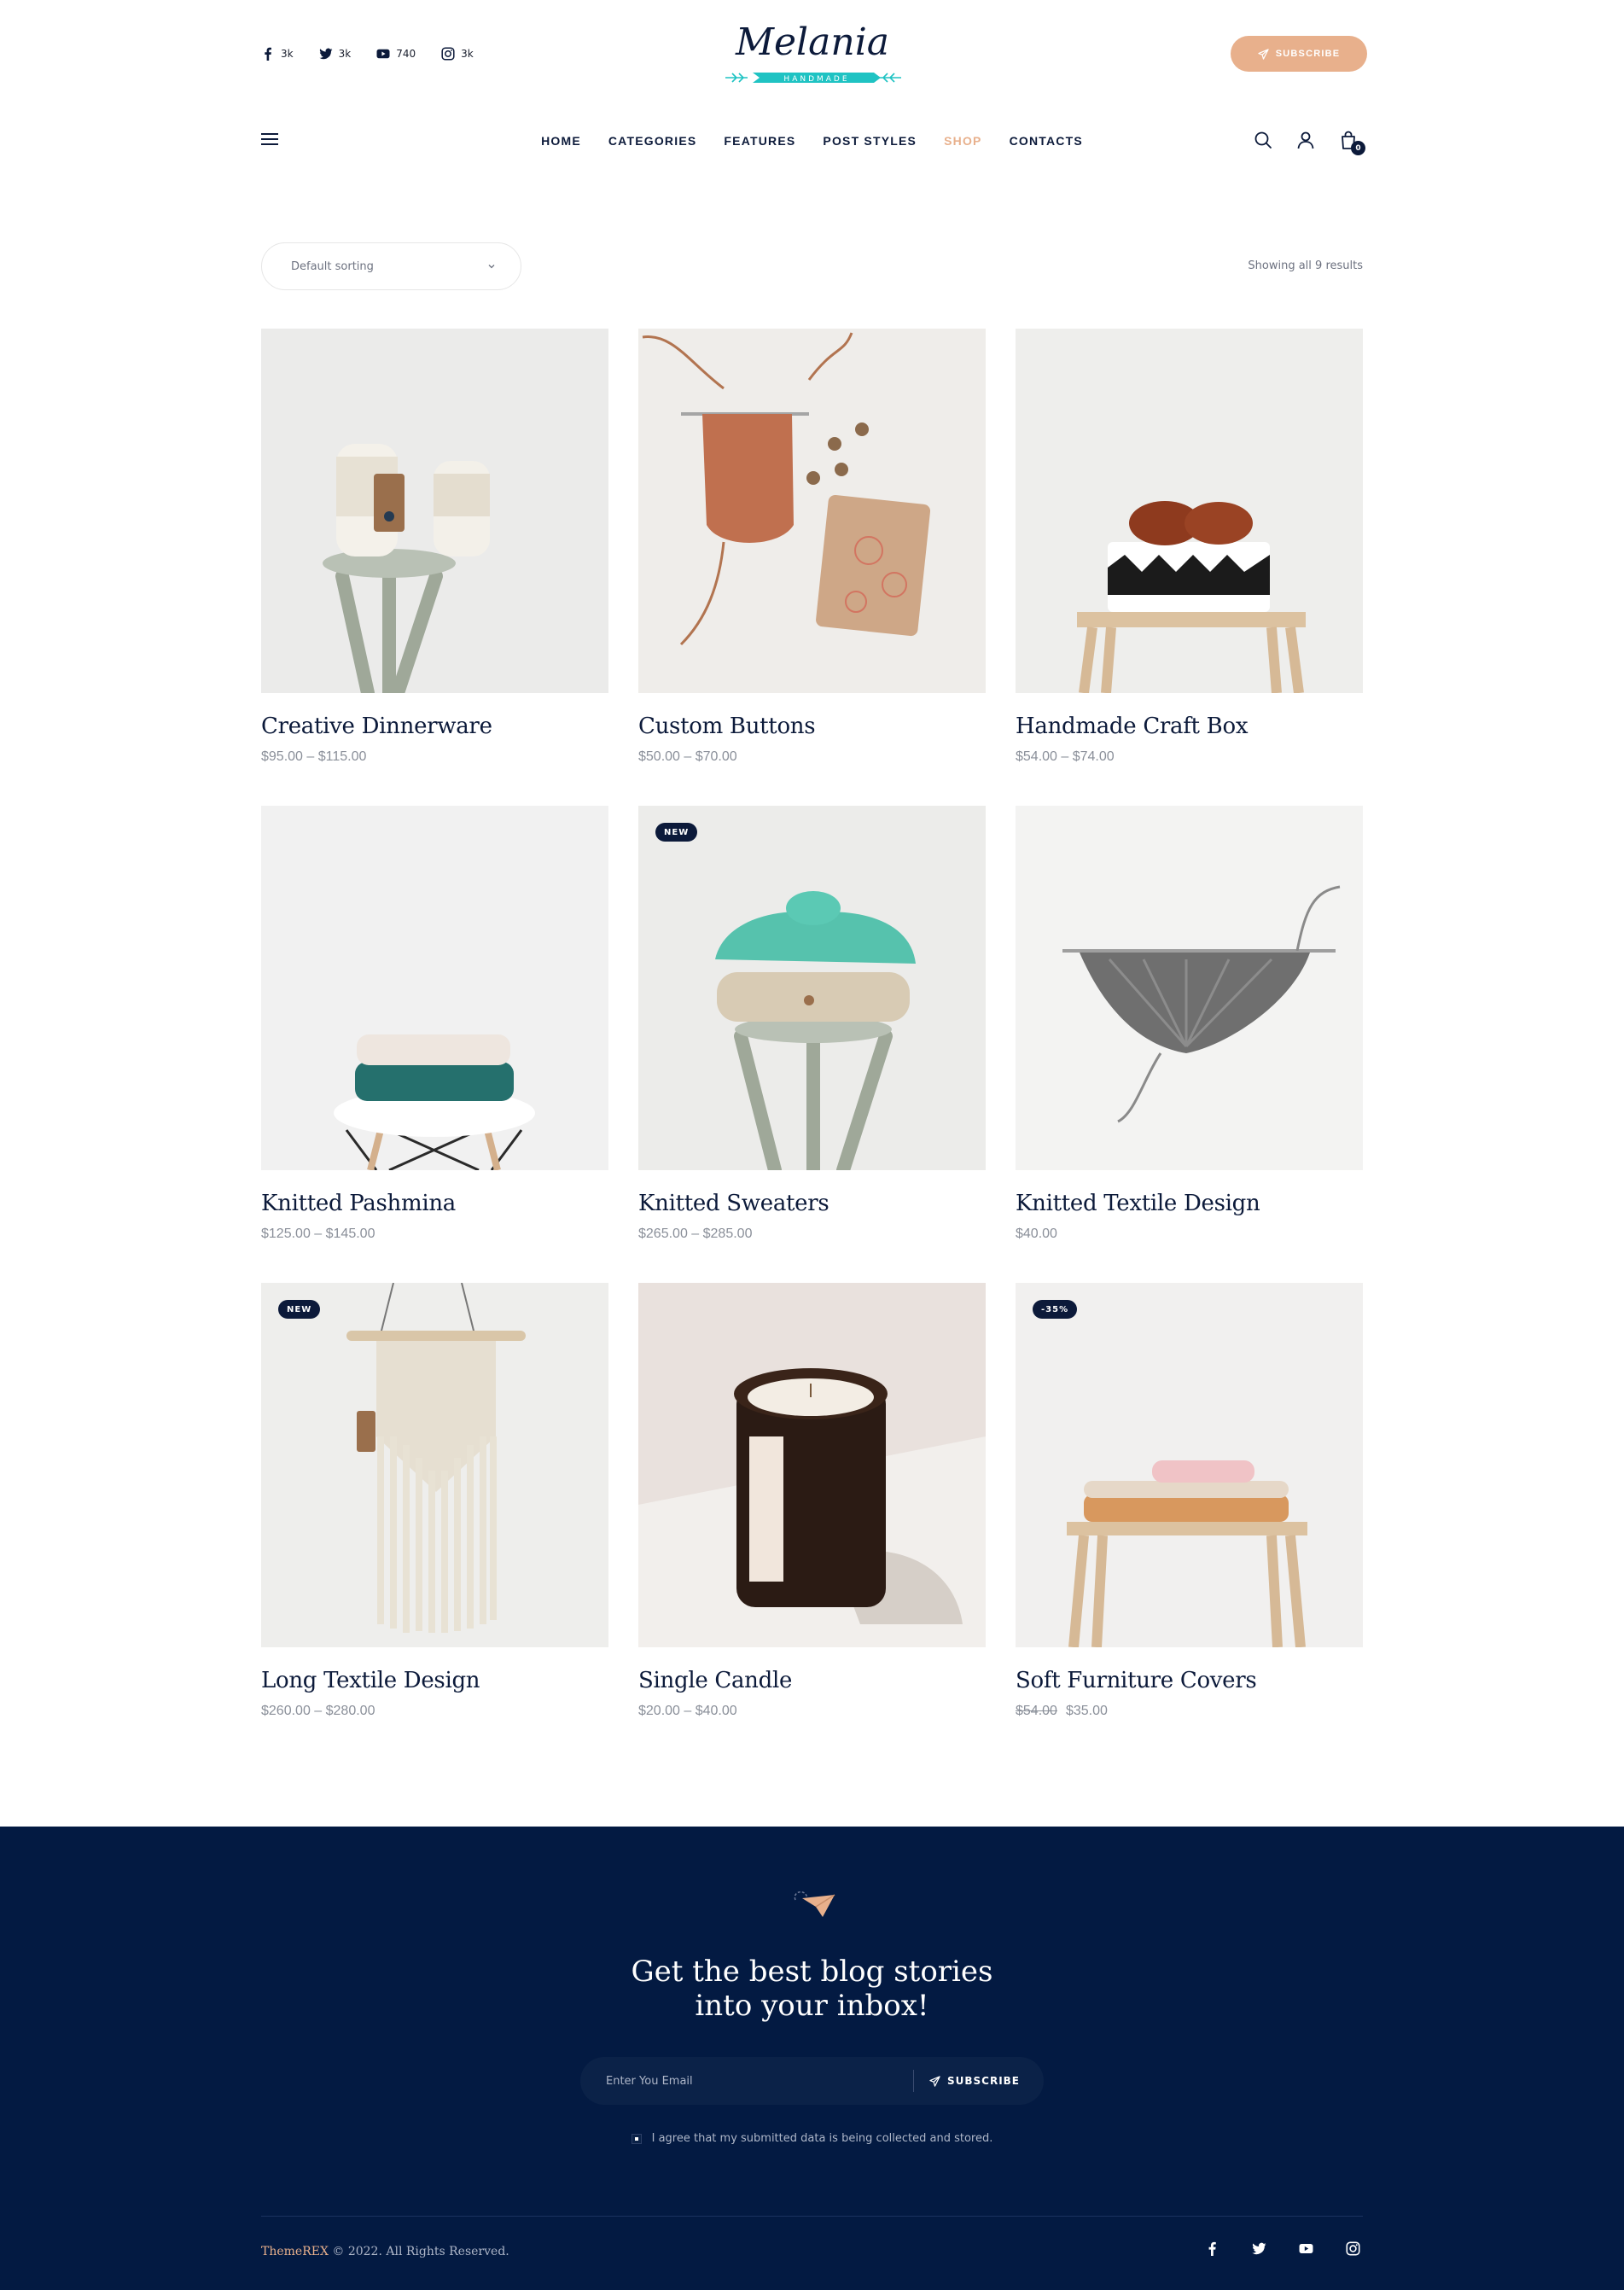 The width and height of the screenshot is (1624, 2290). I want to click on nav-item-categories: CATEGORIES, so click(653, 141).